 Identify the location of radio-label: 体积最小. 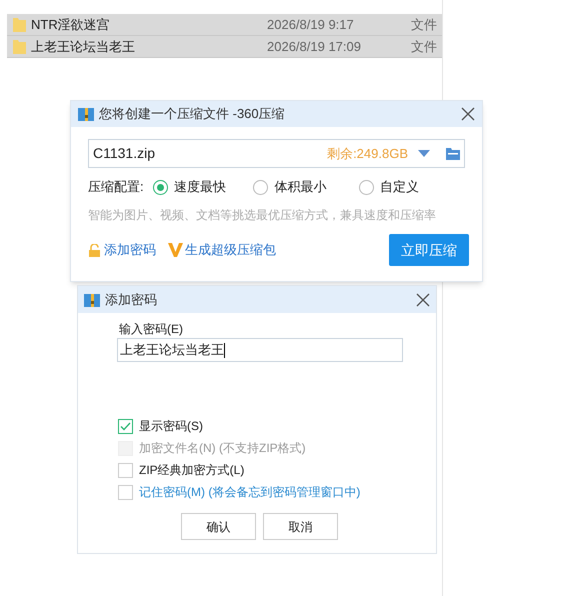
(300, 187).